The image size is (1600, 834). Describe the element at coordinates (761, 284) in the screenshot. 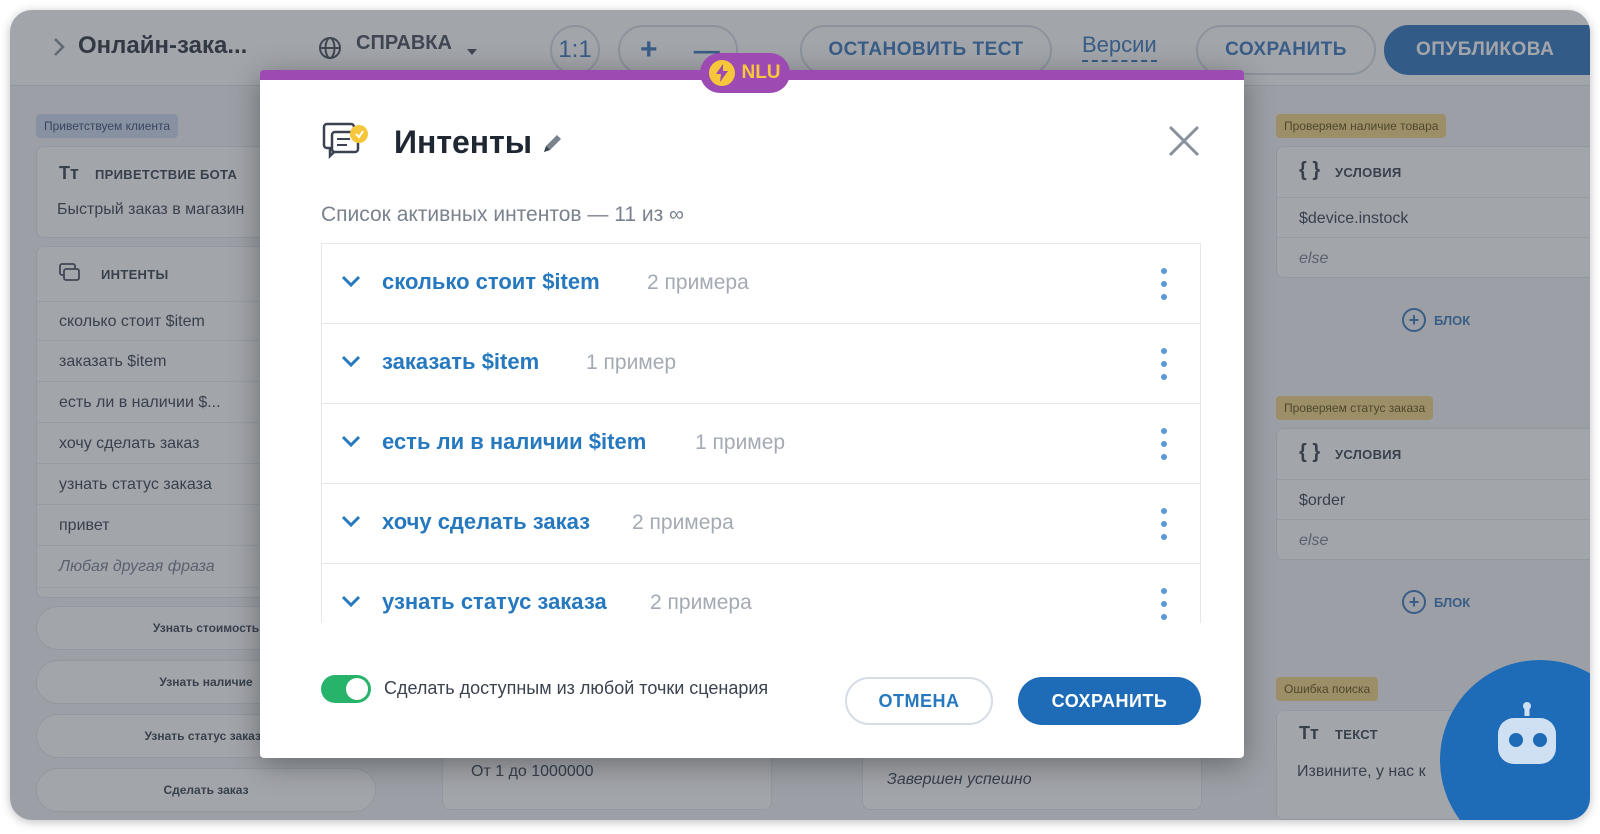

I see `intent-item: сколько стоит $item 2 примера` at that location.